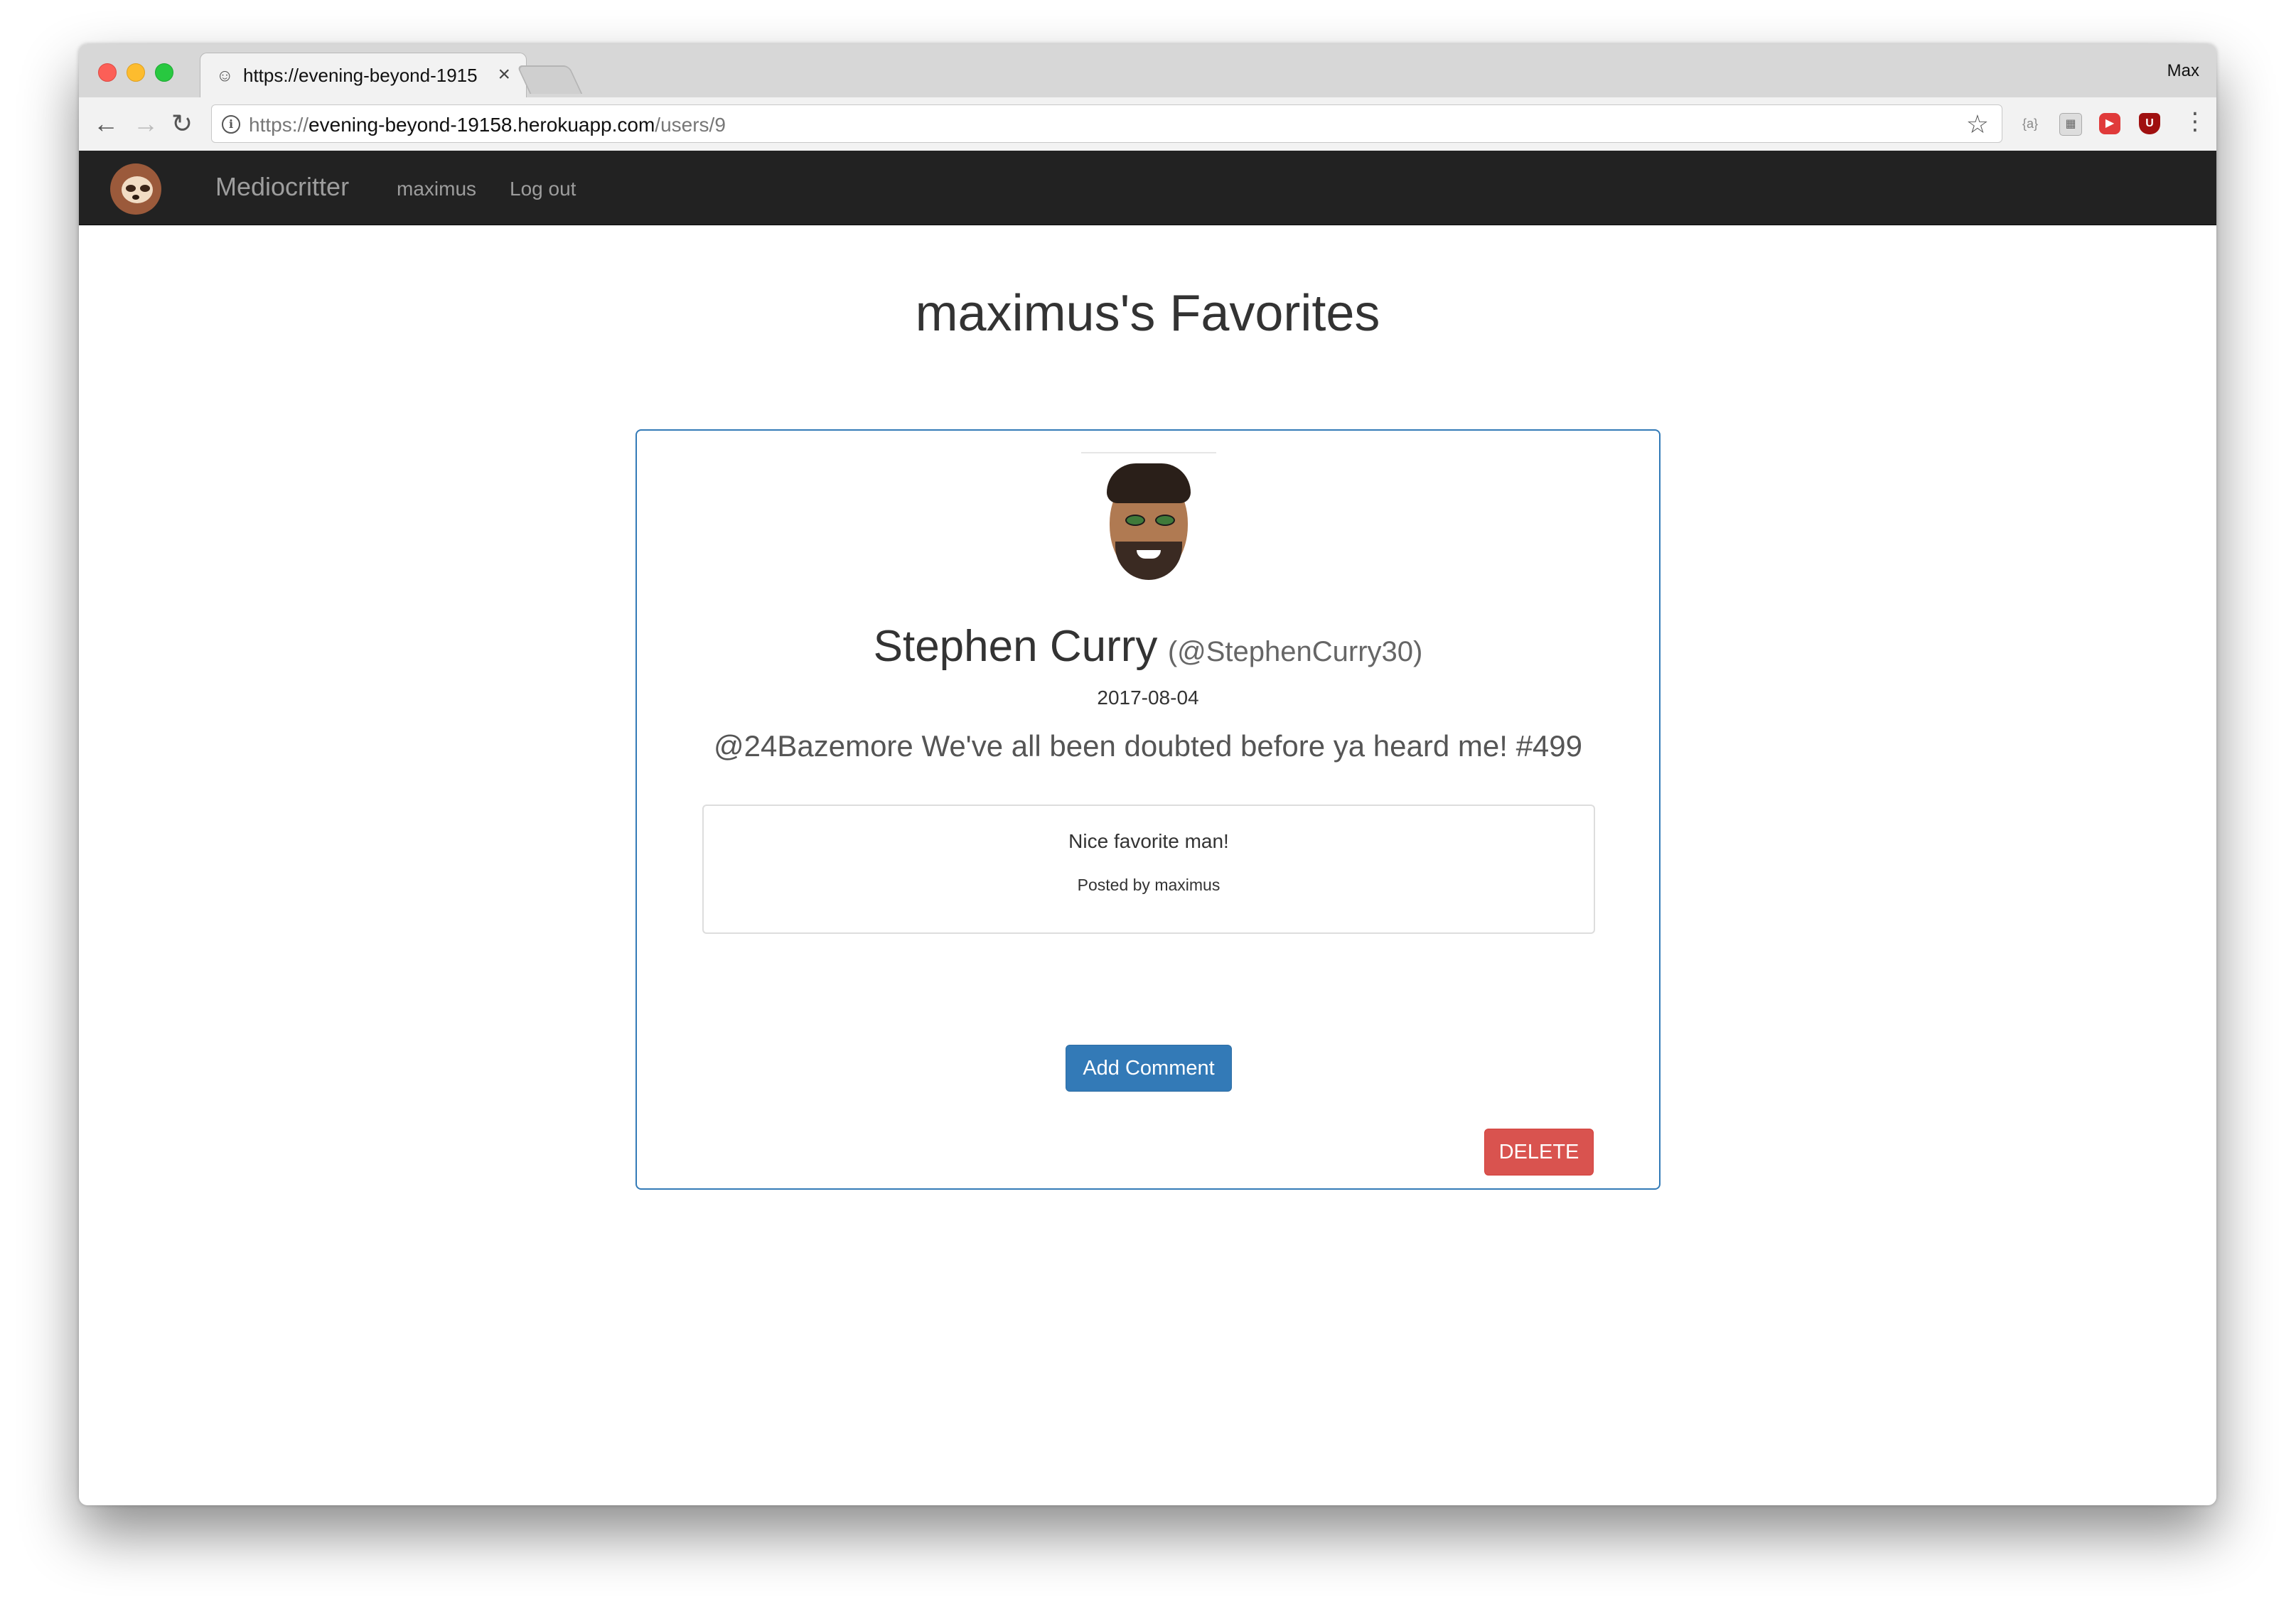  What do you see at coordinates (1147, 188) in the screenshot?
I see `site-navbar: Mediocritter maximus Log out` at bounding box center [1147, 188].